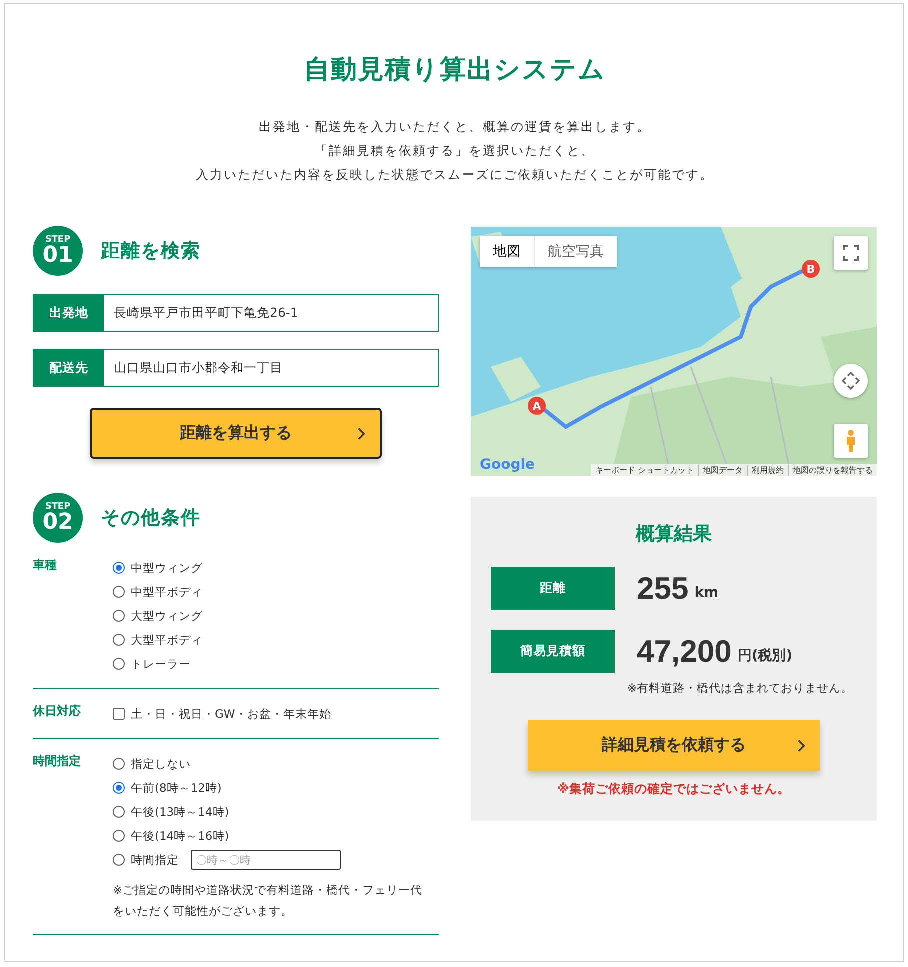 The width and height of the screenshot is (908, 967). Describe the element at coordinates (674, 745) in the screenshot. I see `request-button: 詳細見積を依頼する` at that location.